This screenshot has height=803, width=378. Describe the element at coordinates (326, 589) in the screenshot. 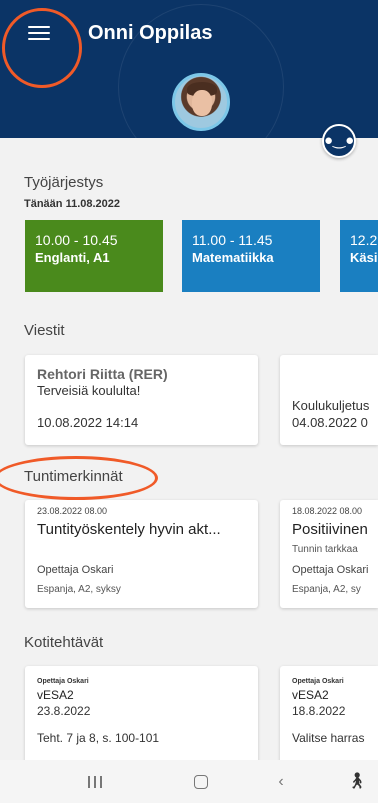

I see `mark-course: Espanja, A2, sy` at that location.